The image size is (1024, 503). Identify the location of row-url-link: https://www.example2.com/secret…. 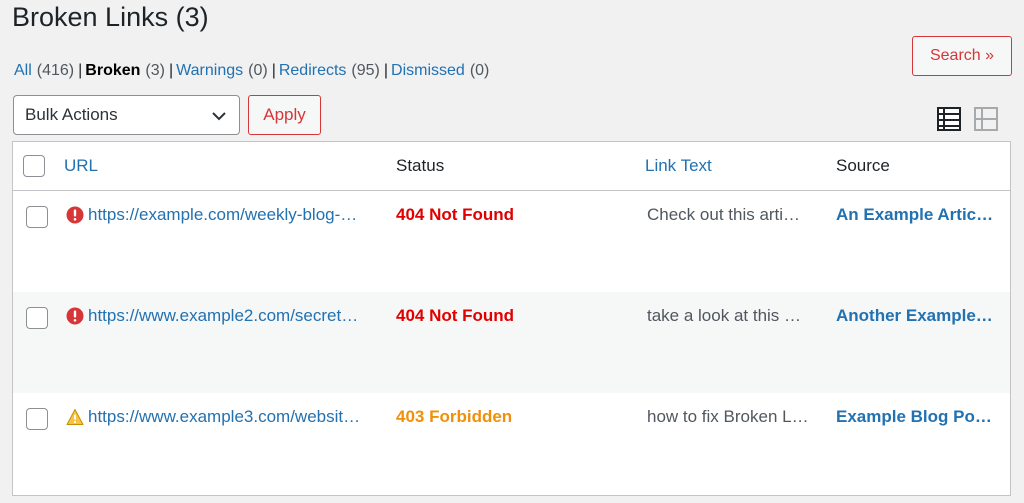
(223, 316).